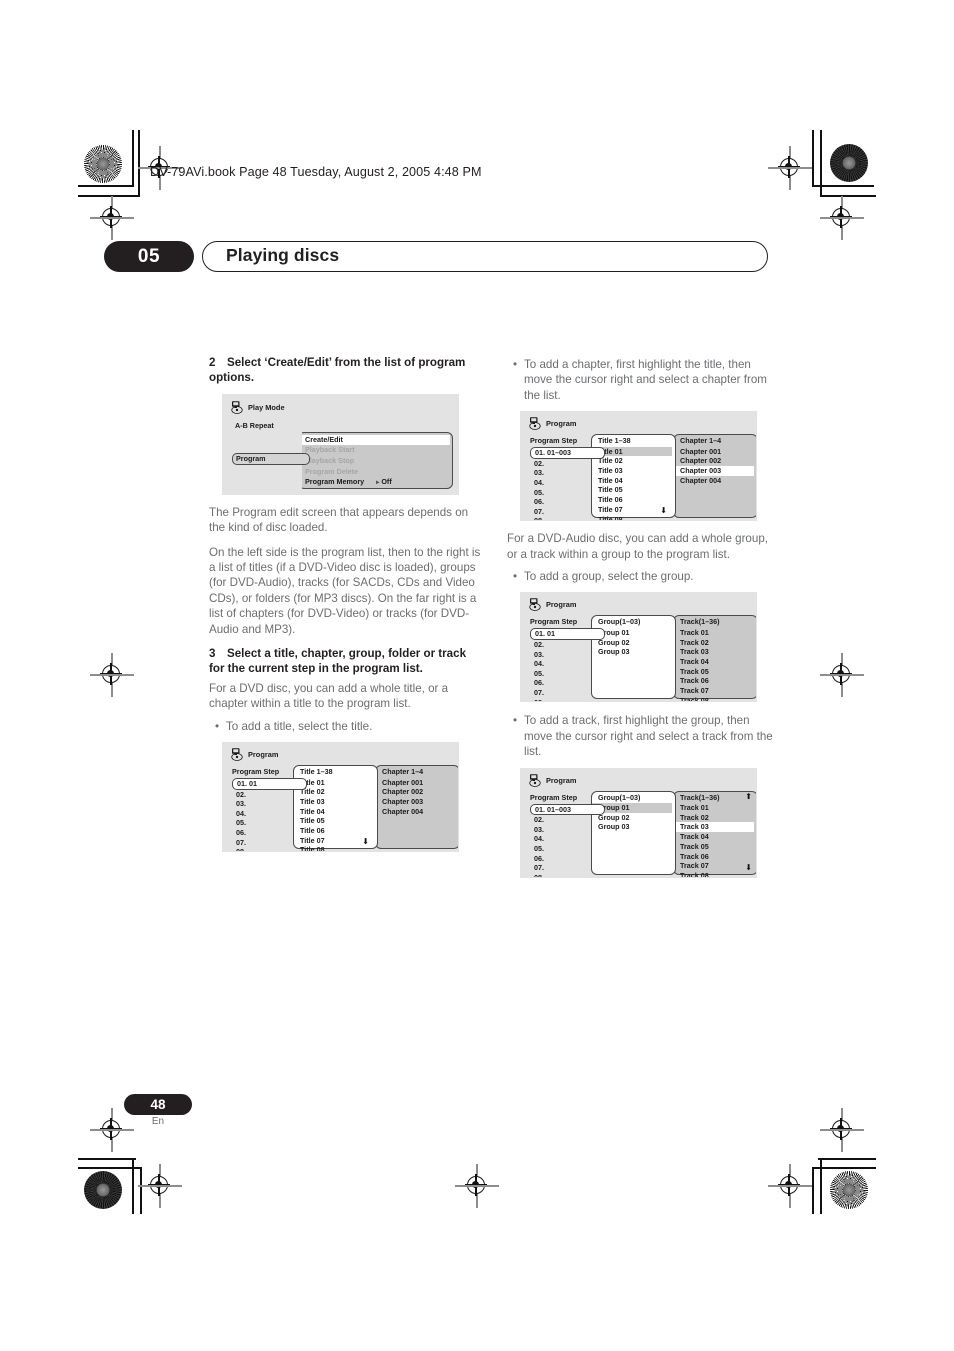 This screenshot has width=954, height=1351. Describe the element at coordinates (158, 1104) in the screenshot. I see `page-number-badge: 48` at that location.